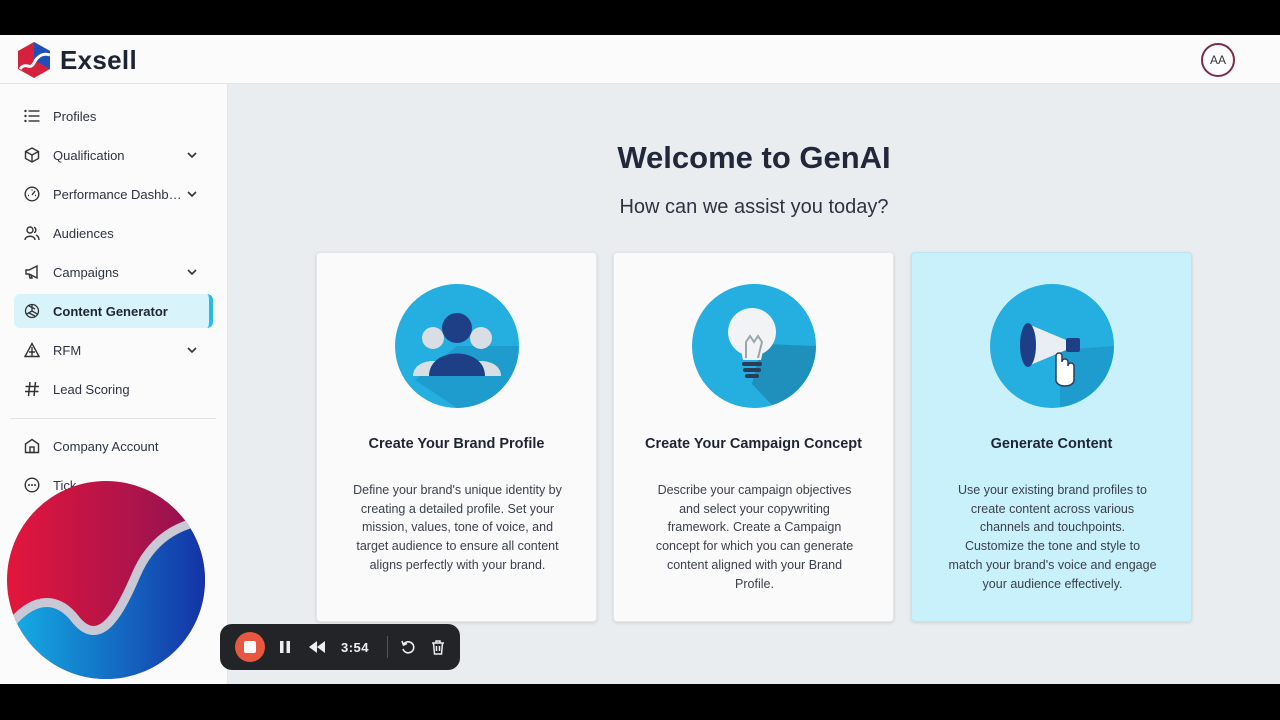  Describe the element at coordinates (640, 17) in the screenshot. I see `letterbox-top` at that location.